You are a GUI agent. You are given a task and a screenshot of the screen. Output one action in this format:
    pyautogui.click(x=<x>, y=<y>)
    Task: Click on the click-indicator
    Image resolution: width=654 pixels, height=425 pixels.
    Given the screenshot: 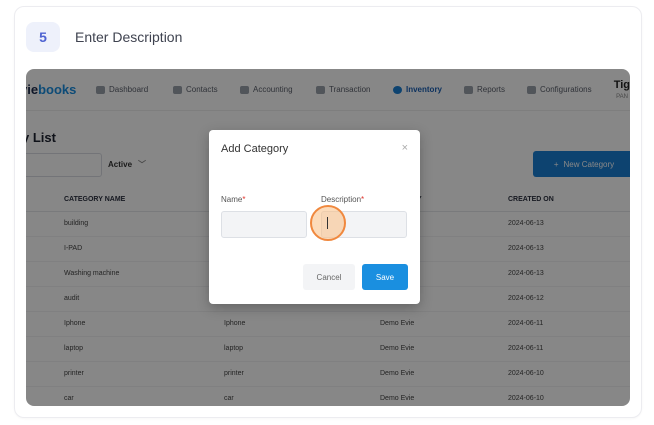 What is the action you would take?
    pyautogui.click(x=328, y=223)
    